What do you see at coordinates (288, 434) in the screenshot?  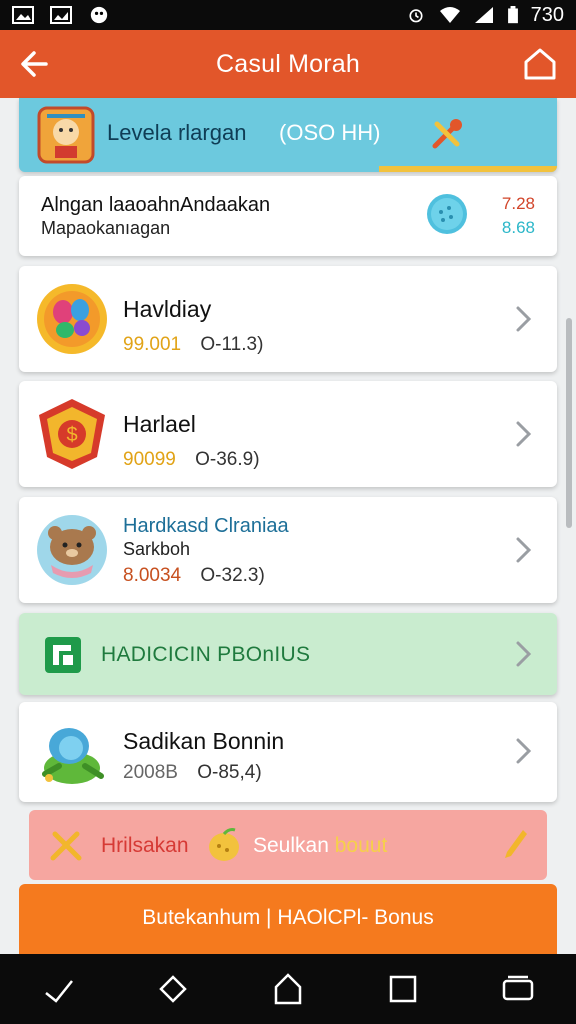 I see `list-item: $ Harlael 90099 O-36.9)` at bounding box center [288, 434].